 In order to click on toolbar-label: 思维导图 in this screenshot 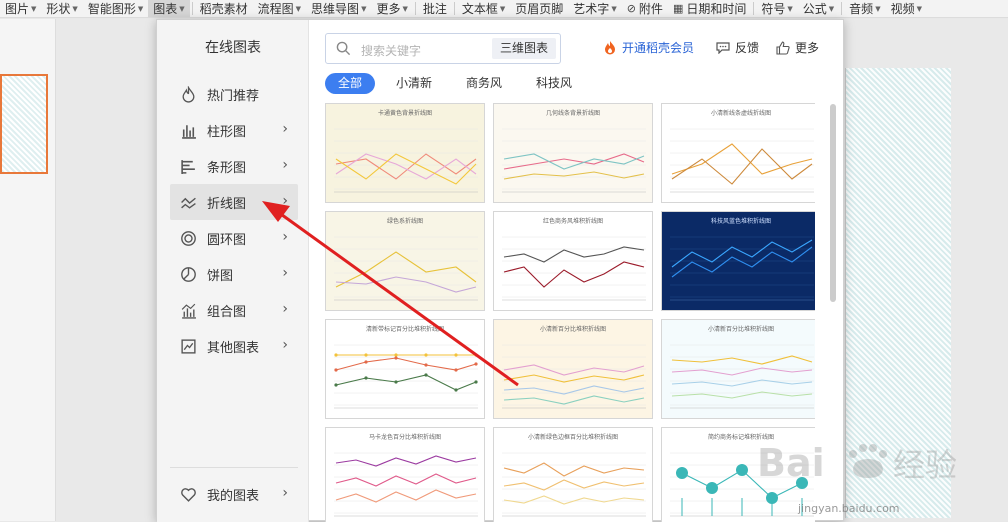, I will do `click(335, 9)`.